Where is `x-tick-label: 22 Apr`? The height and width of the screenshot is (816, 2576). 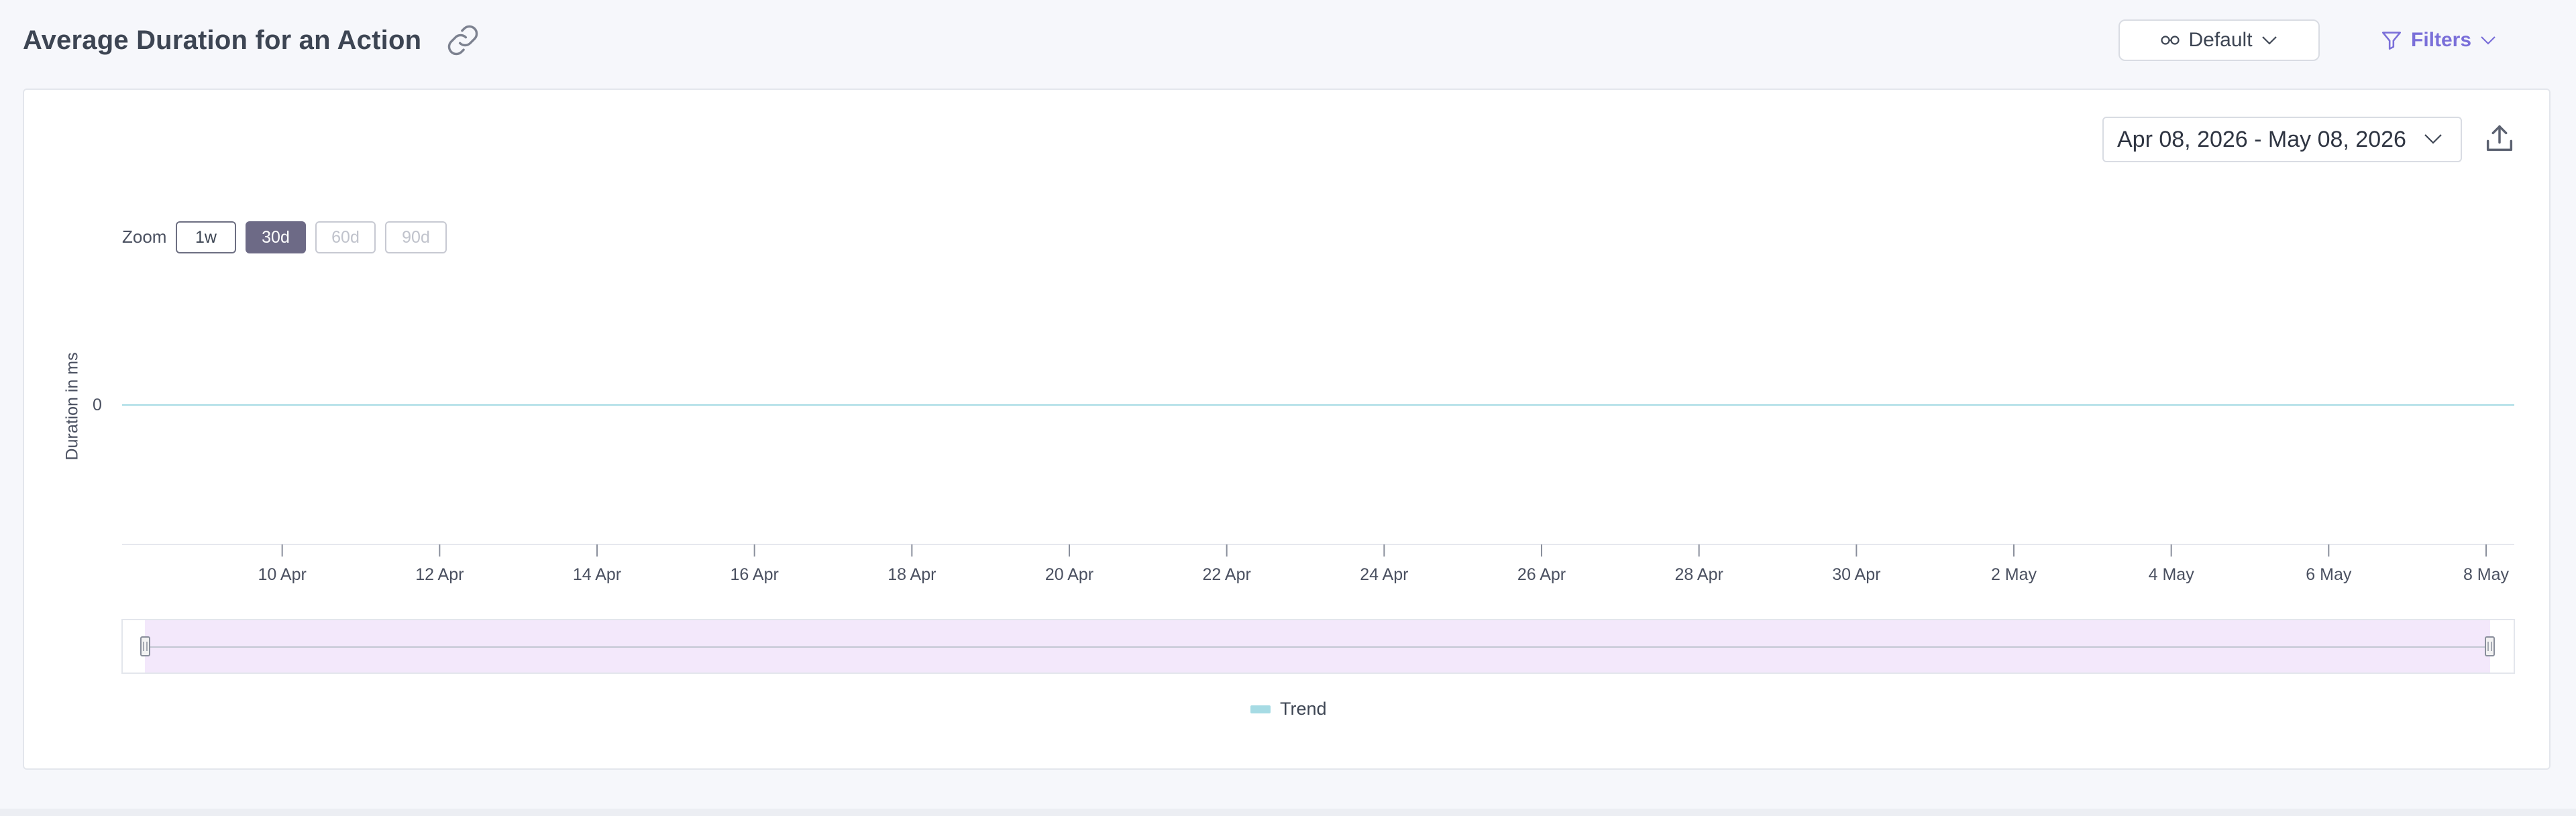 x-tick-label: 22 Apr is located at coordinates (1227, 574).